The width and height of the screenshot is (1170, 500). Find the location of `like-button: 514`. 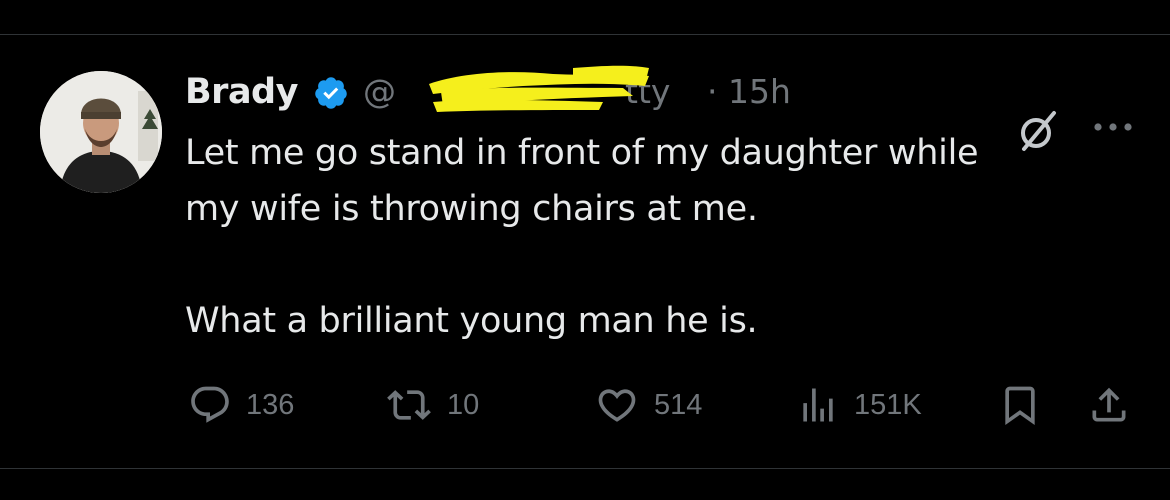

like-button: 514 is located at coordinates (648, 405).